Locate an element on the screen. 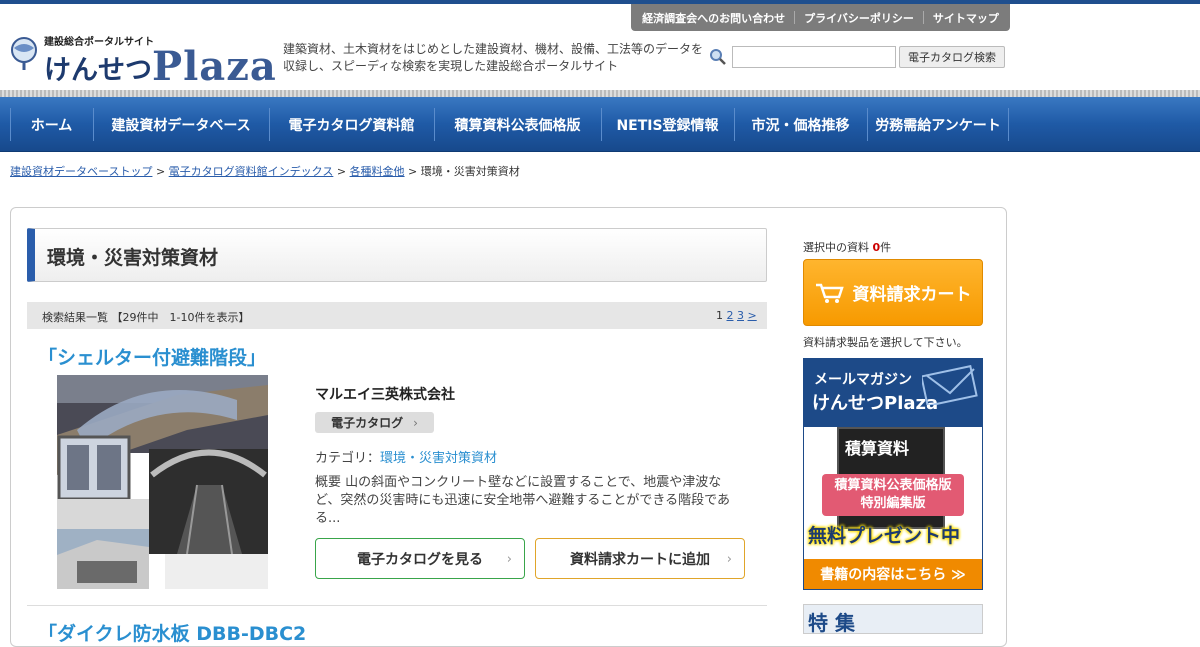 The width and height of the screenshot is (1200, 647). e-catalog-tag: 電子カタログ › is located at coordinates (374, 422).